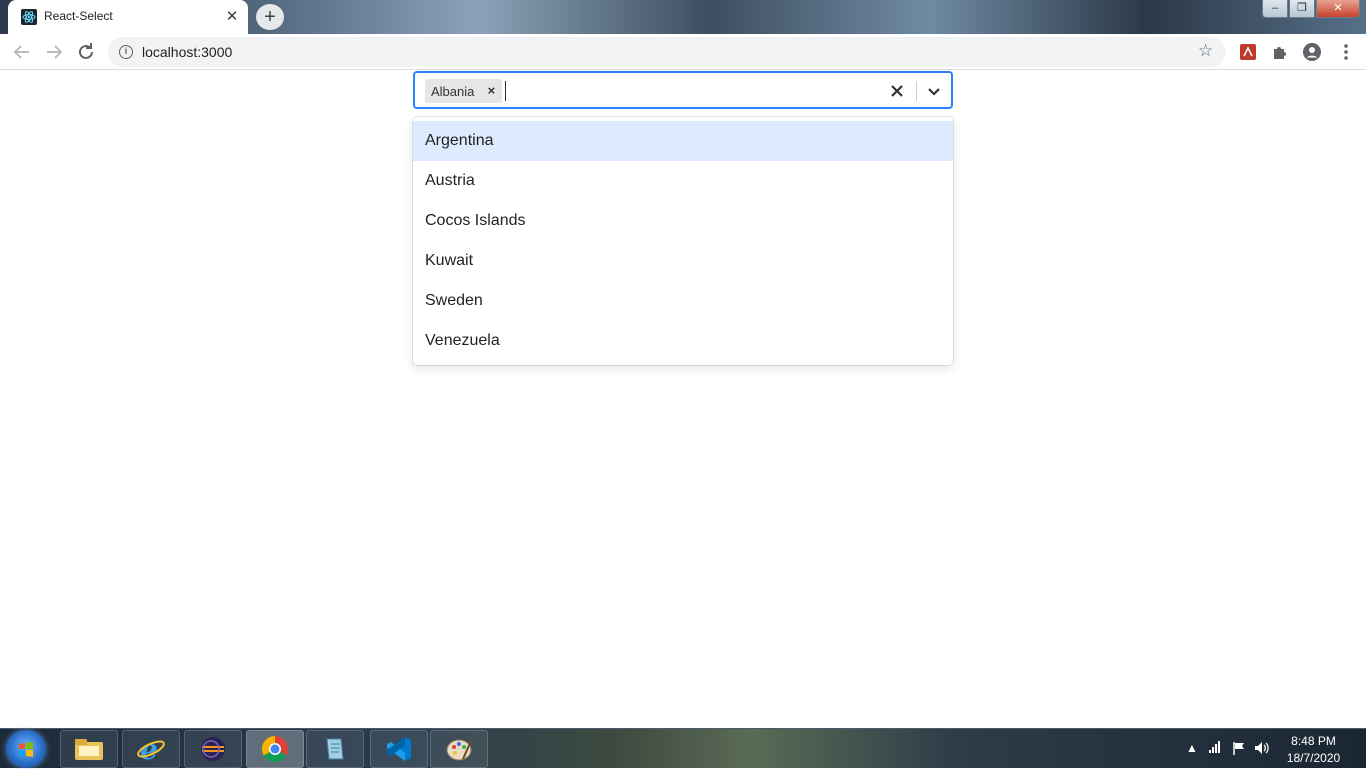  What do you see at coordinates (89, 749) in the screenshot?
I see `explorer-taskbar-icon` at bounding box center [89, 749].